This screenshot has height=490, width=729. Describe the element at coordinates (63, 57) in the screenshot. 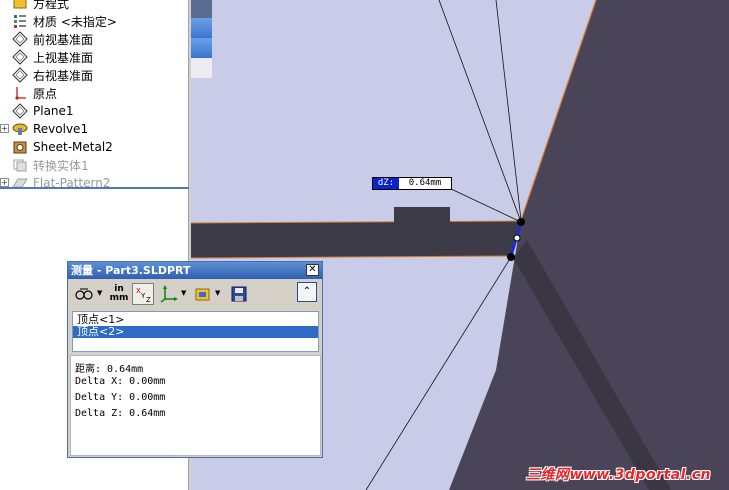

I see `tree-item-label: 上视基准面` at that location.